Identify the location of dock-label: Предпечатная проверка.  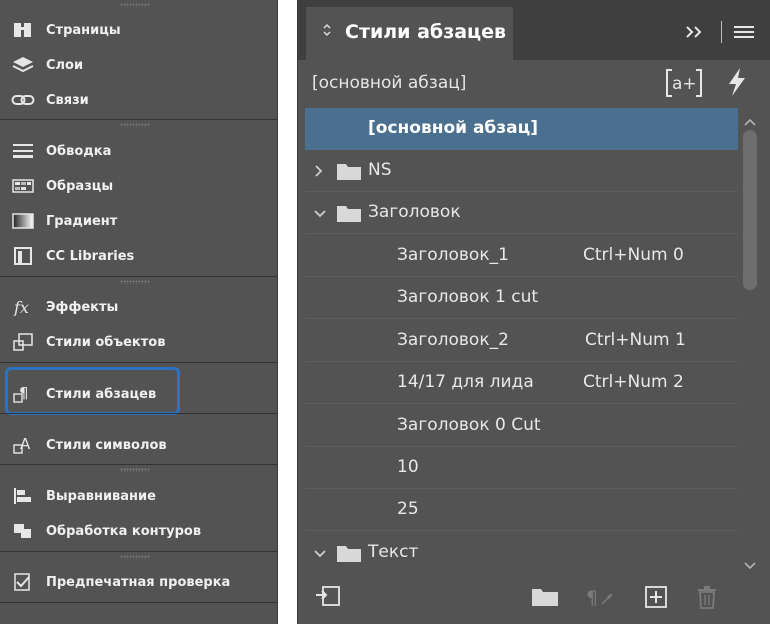
(138, 582).